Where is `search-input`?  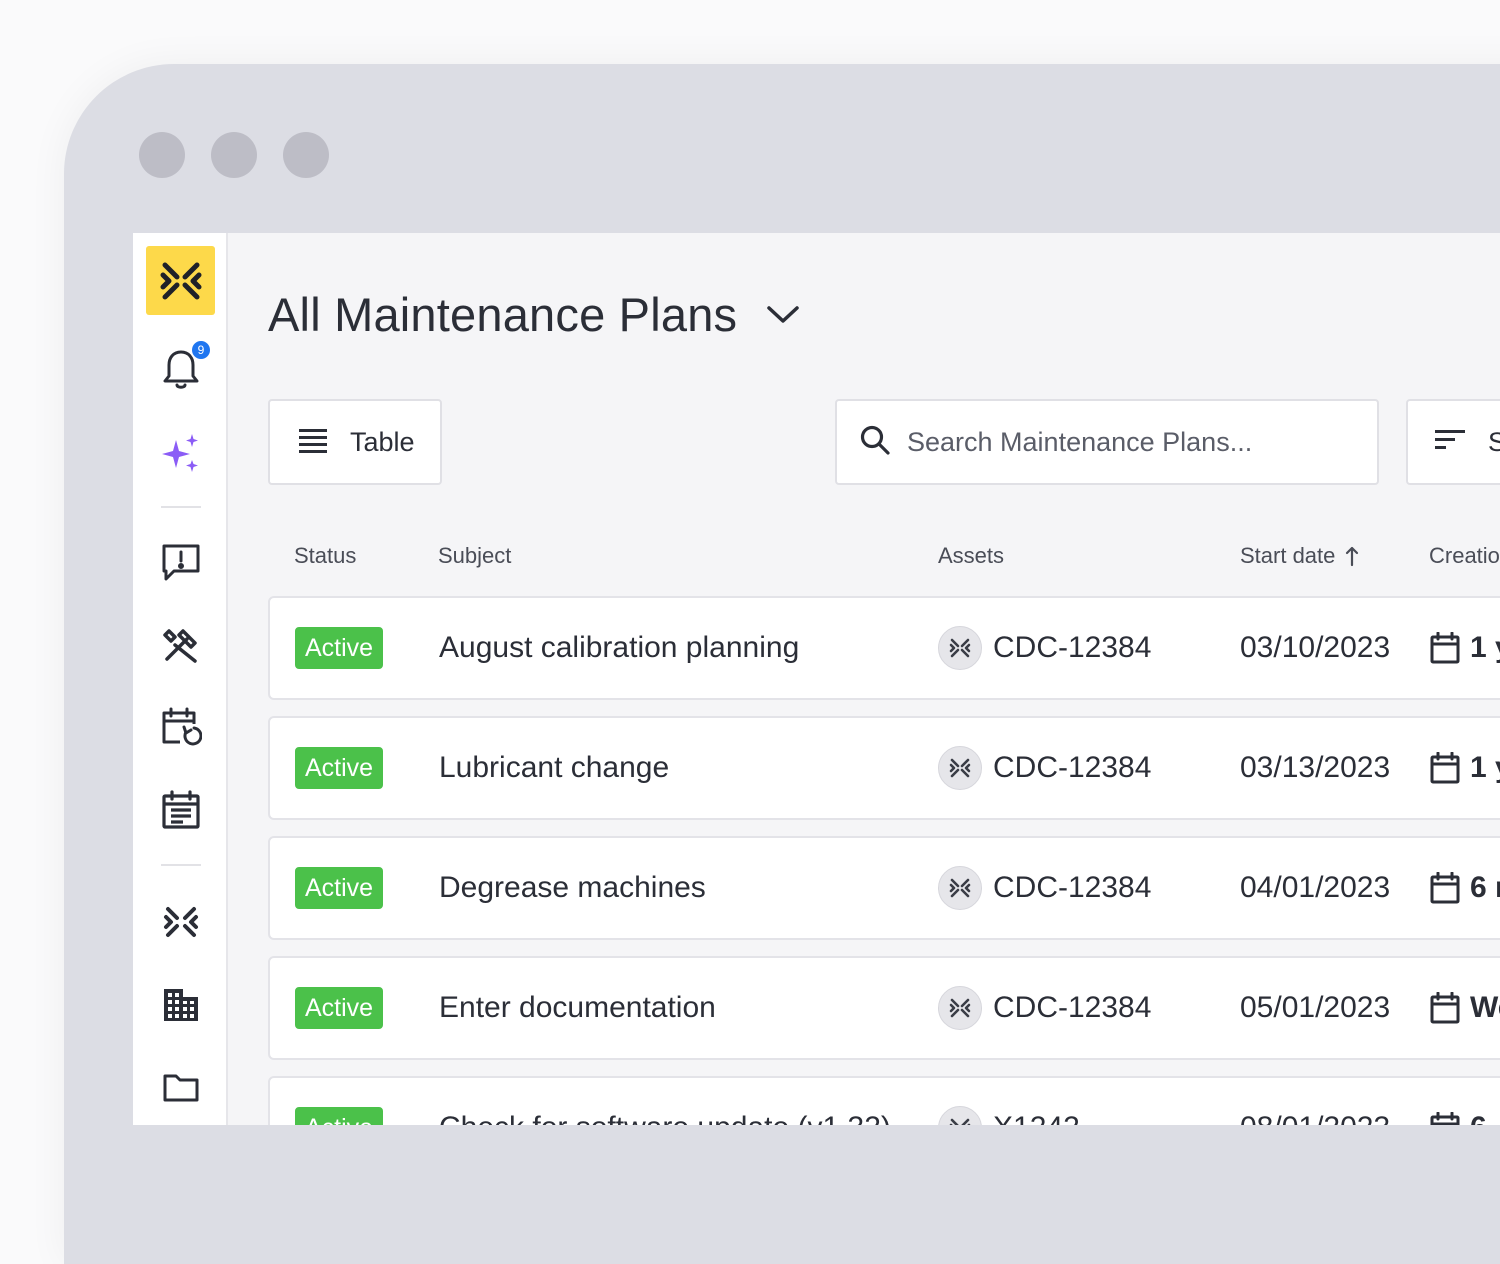
search-input is located at coordinates (1117, 442).